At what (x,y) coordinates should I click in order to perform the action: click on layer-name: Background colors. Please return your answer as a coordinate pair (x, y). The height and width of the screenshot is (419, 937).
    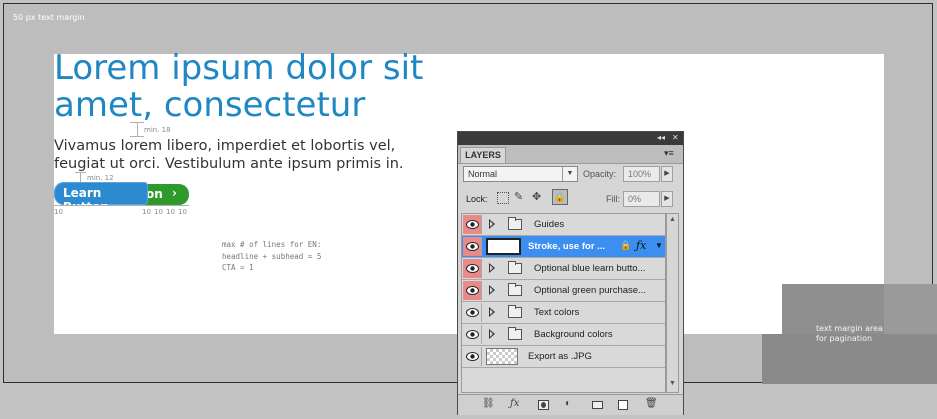
    Looking at the image, I should click on (573, 334).